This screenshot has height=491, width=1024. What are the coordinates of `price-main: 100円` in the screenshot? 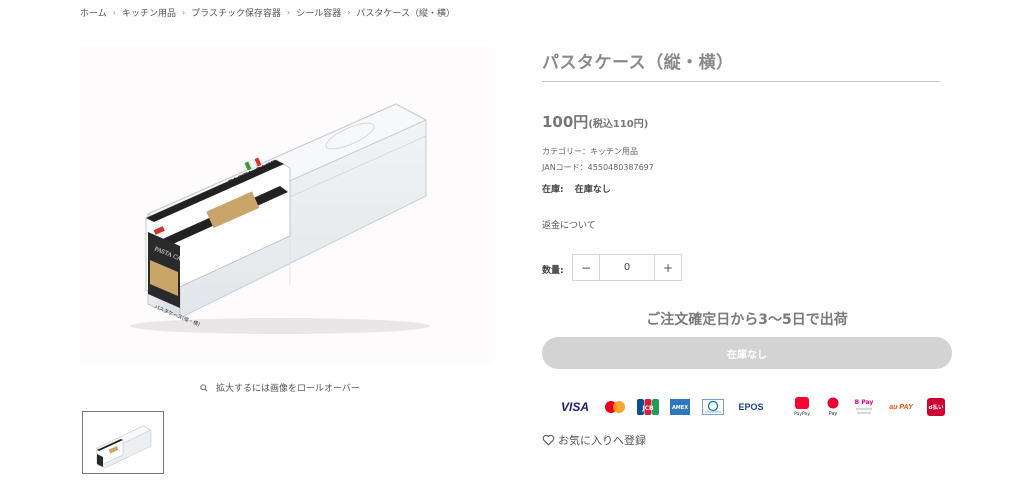 It's located at (565, 122).